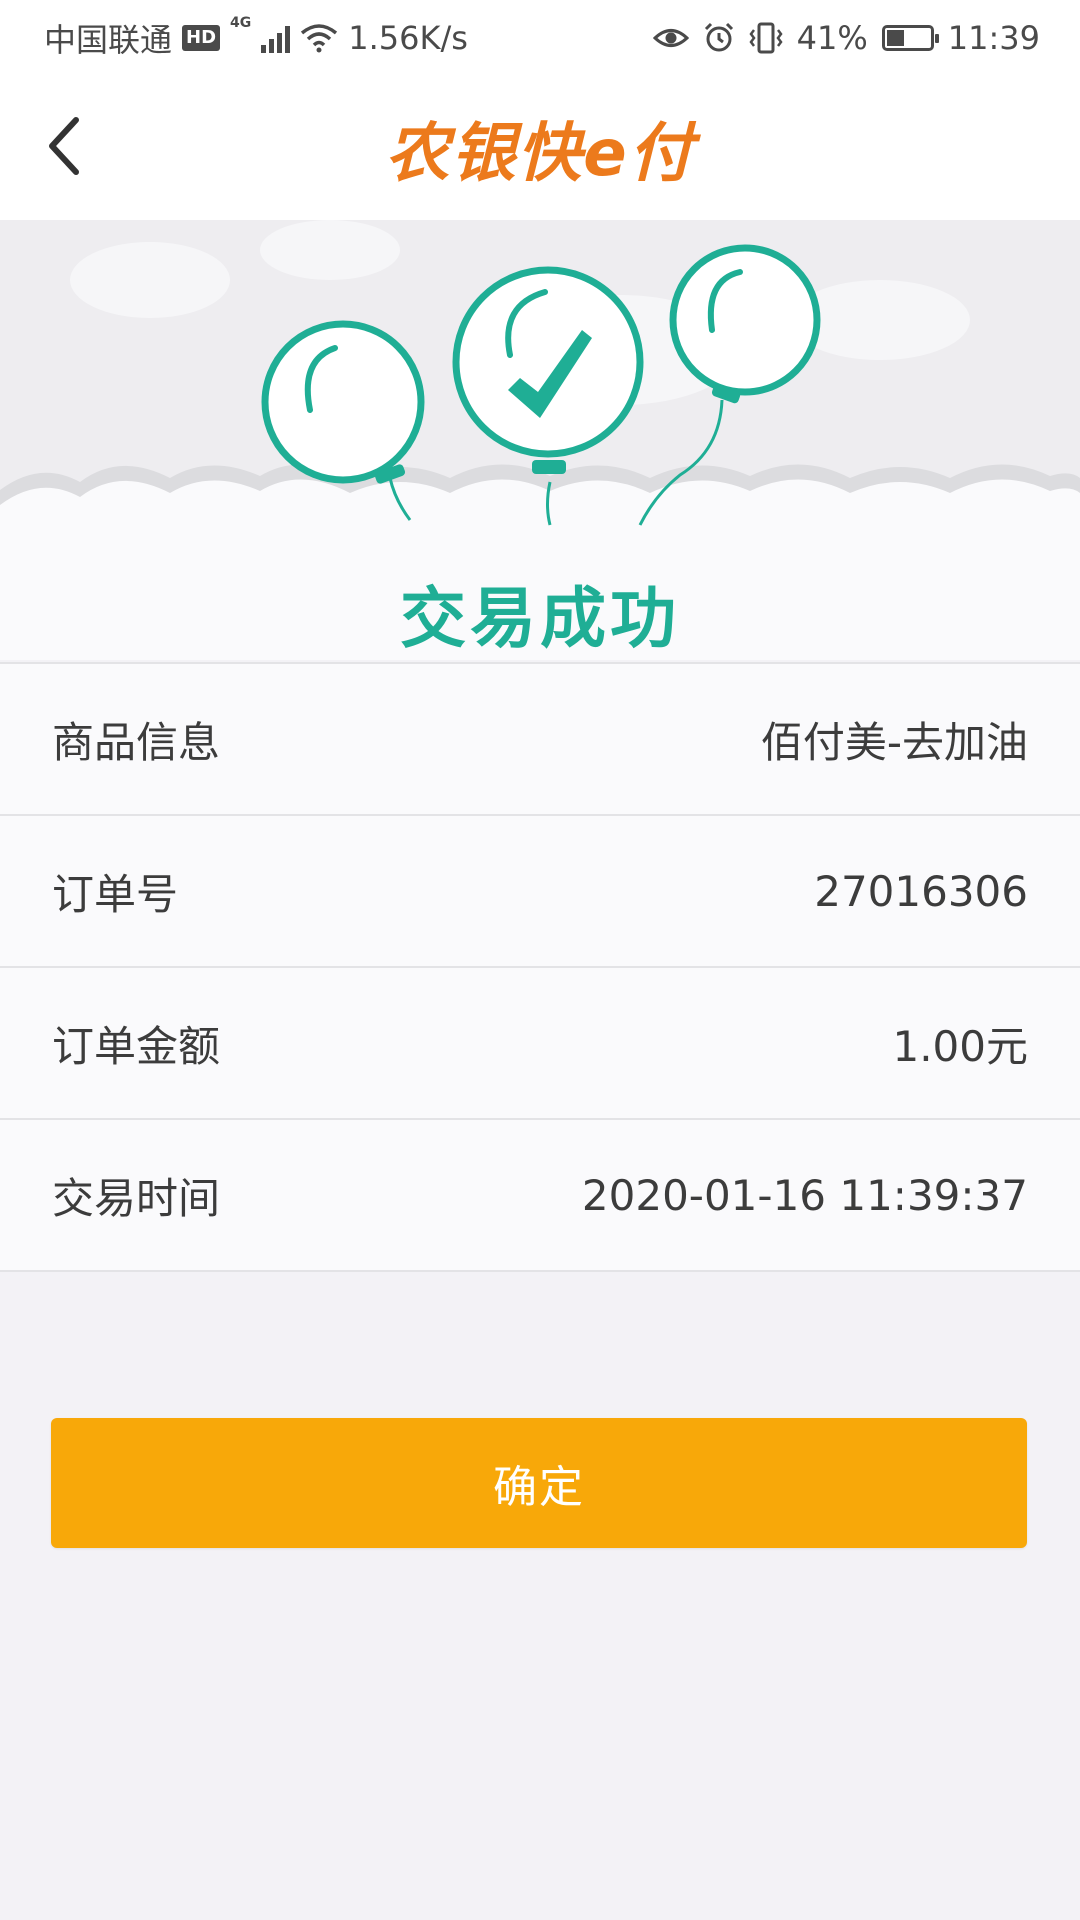  I want to click on detail-row-product: 商品信息 佰付美-去加油, so click(540, 740).